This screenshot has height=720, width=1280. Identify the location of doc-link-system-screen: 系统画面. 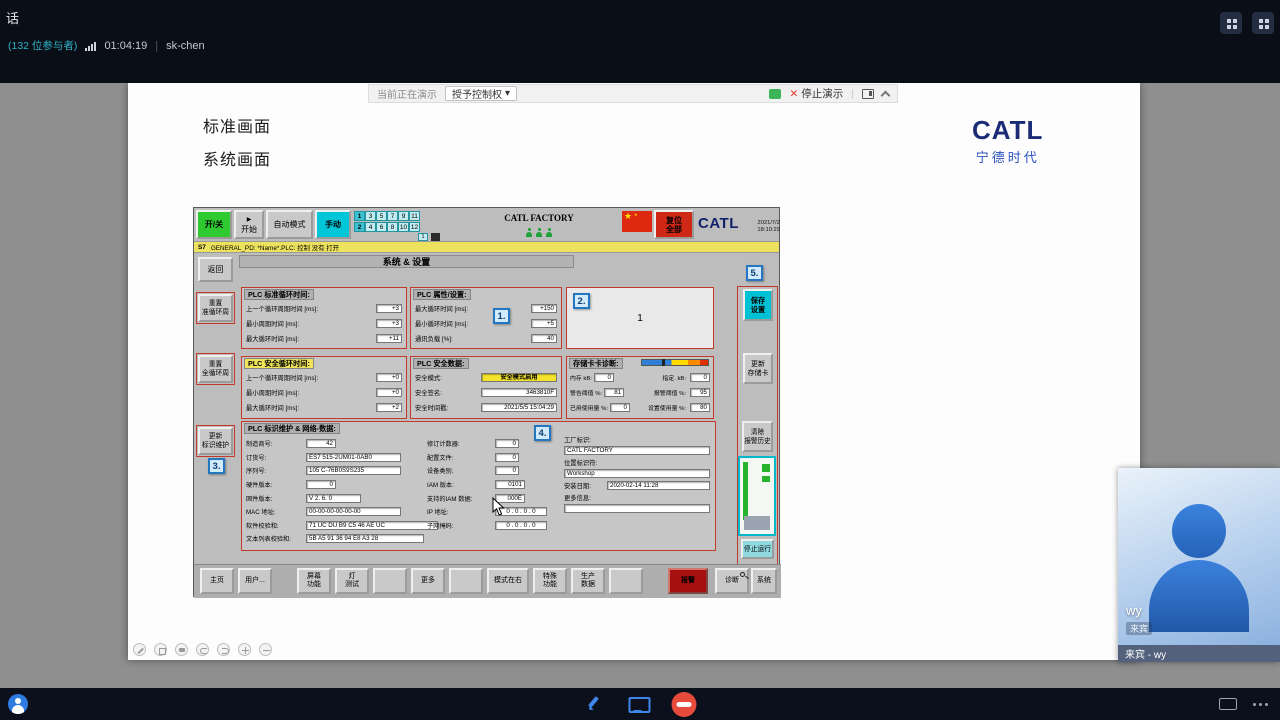
(237, 160).